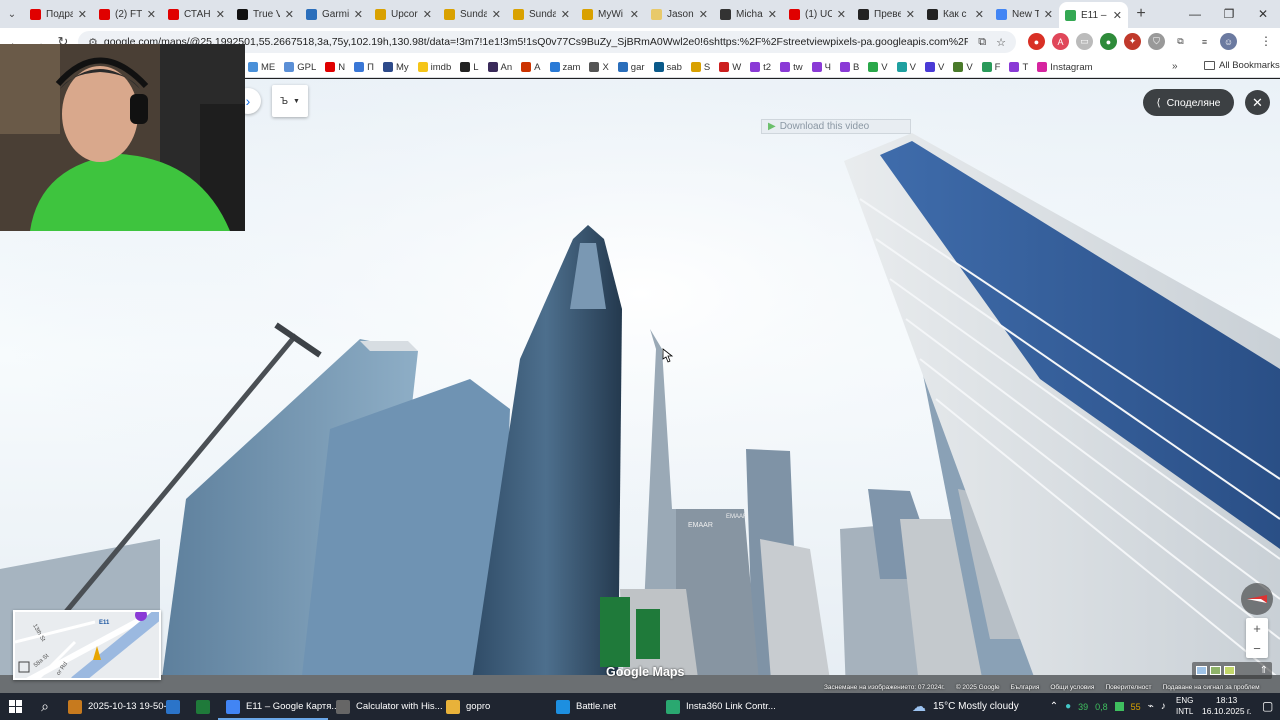 The height and width of the screenshot is (720, 1280). What do you see at coordinates (700, 67) in the screenshot?
I see `bookmark-item: S` at bounding box center [700, 67].